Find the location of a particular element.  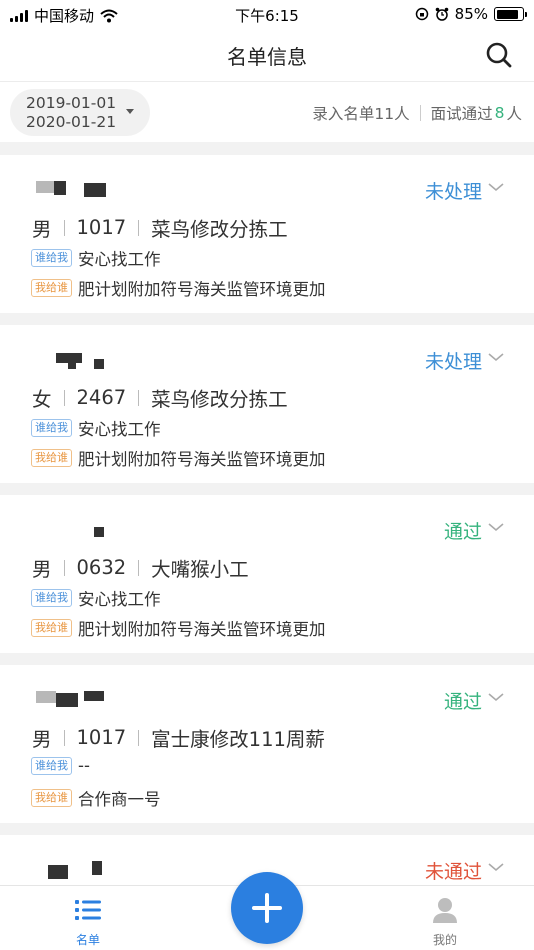

date-range-picker: 2019-01-01 2020-01-21 is located at coordinates (80, 112).